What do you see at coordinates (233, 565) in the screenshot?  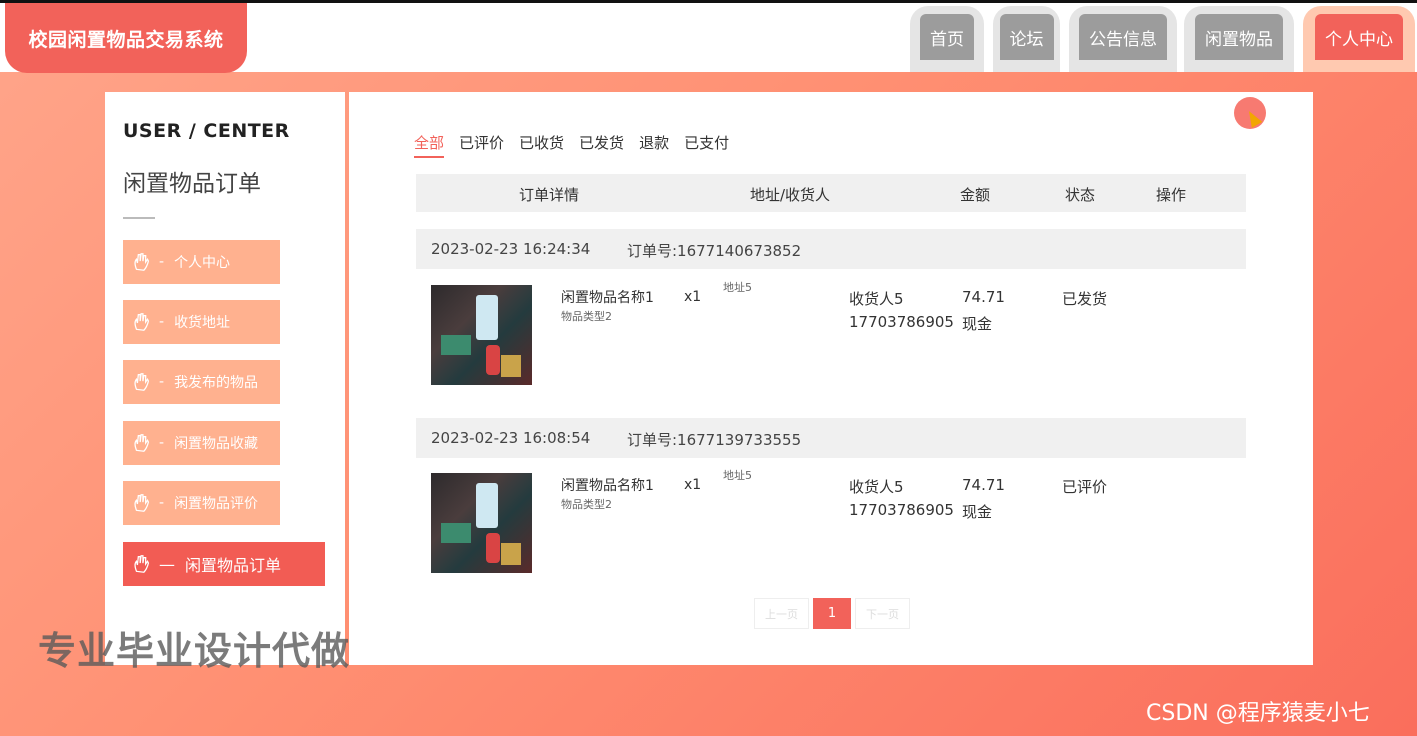 I see `sidebar-item-label: 闲置物品订单` at bounding box center [233, 565].